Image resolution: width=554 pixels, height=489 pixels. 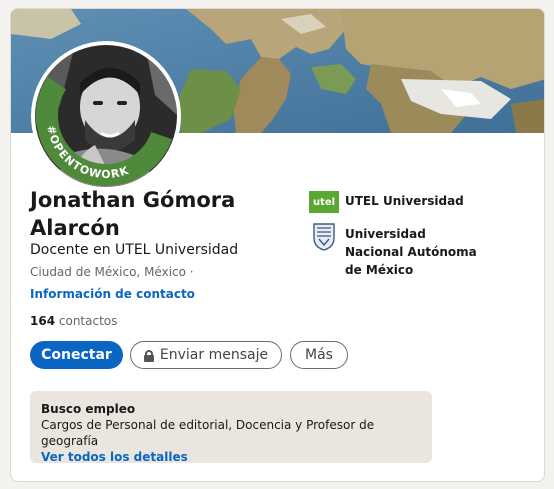 I want to click on connections-count: 164 contactos, so click(x=73, y=321).